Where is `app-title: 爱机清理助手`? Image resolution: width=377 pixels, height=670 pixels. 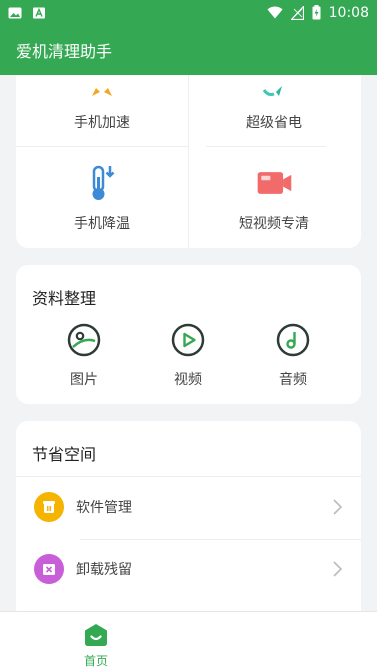
app-title: 爱机清理助手 is located at coordinates (64, 51).